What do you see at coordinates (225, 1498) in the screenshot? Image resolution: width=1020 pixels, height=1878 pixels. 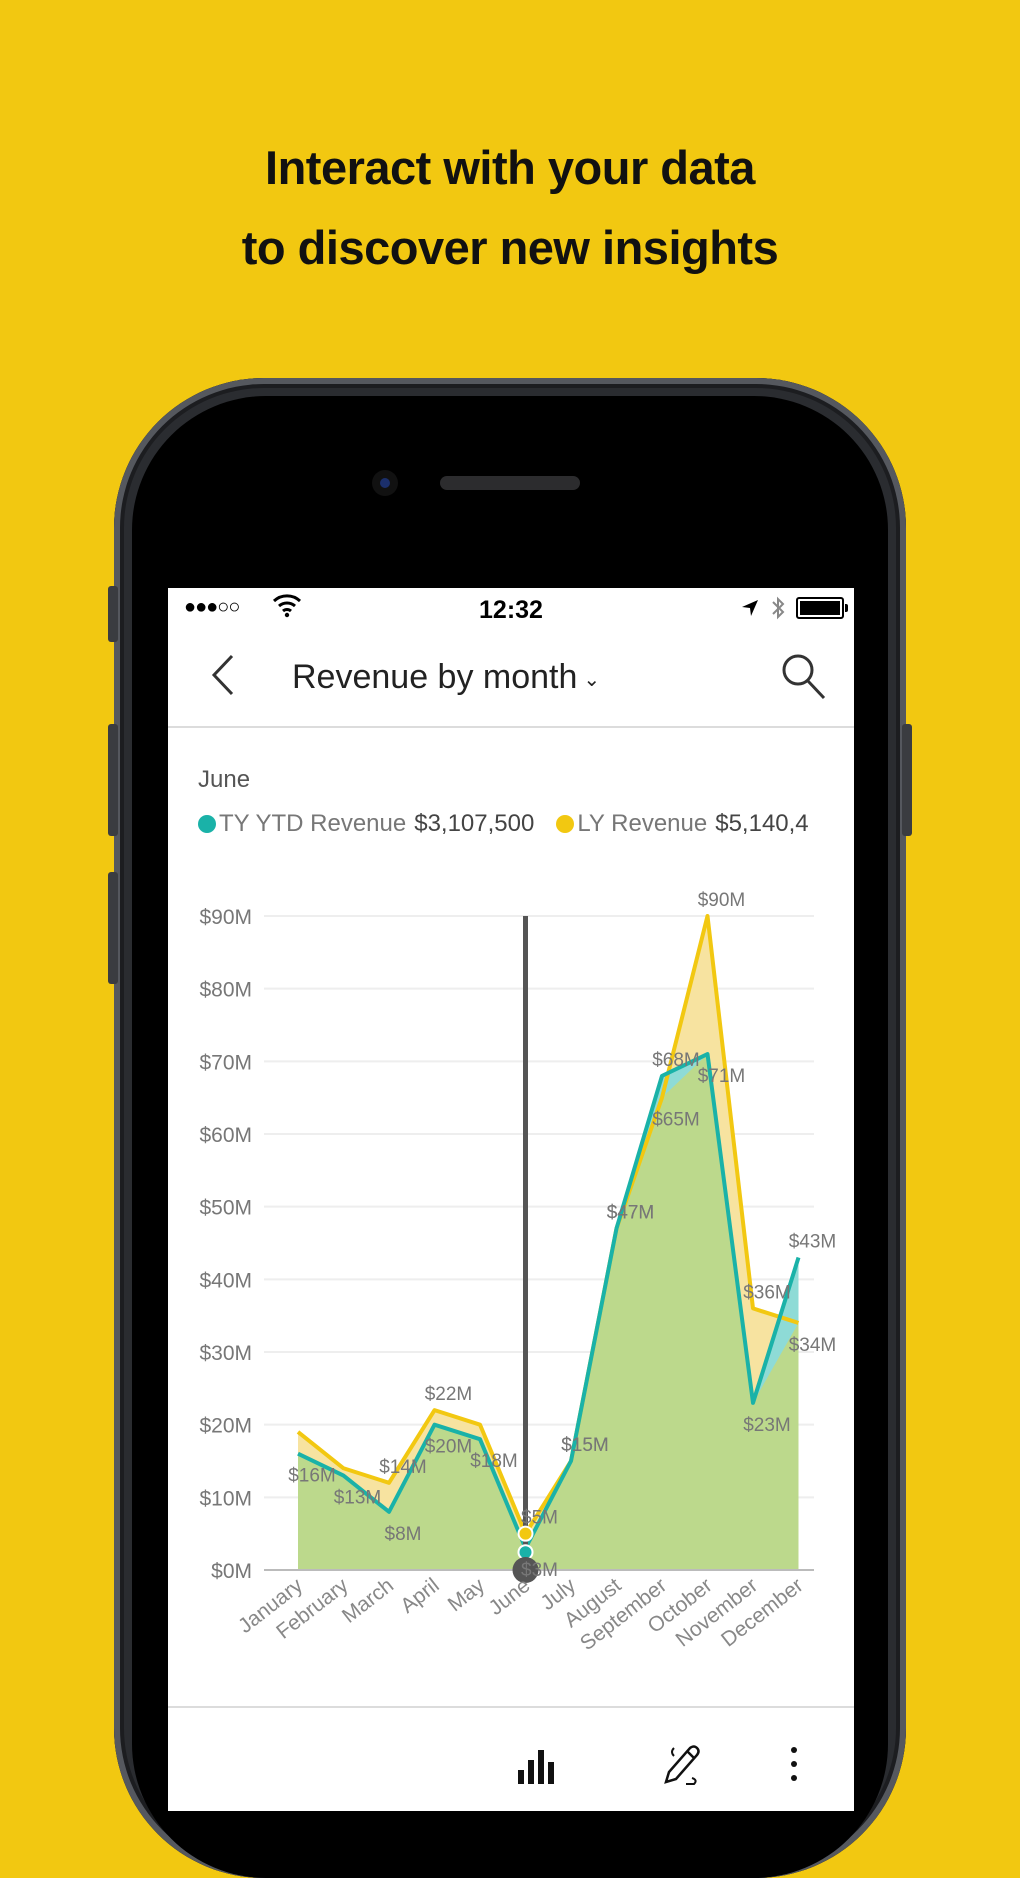 I see `y-tick-label: $10M` at bounding box center [225, 1498].